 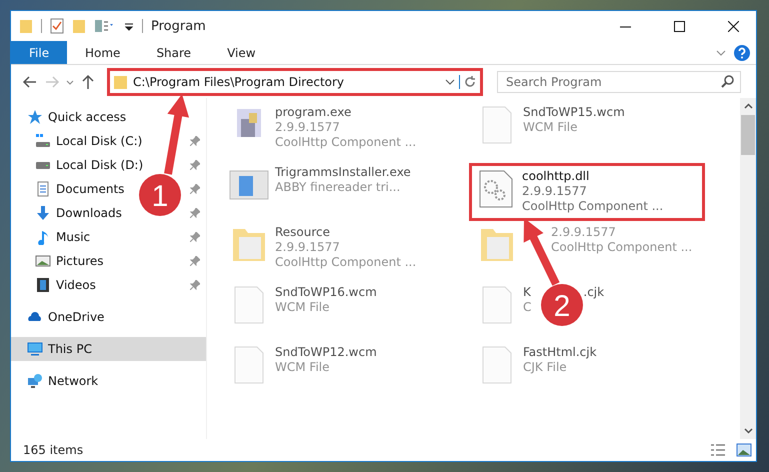 I want to click on file-name: FastHtml.cjk, so click(x=560, y=352).